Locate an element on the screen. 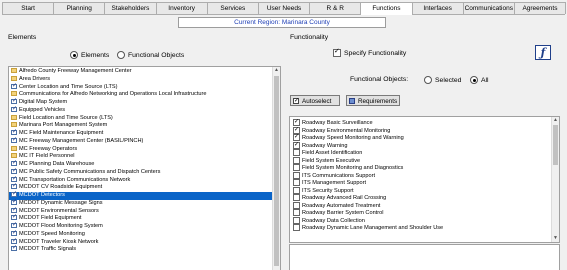 The image size is (567, 270). functional-object-item: Roadway Data Collection is located at coordinates (419, 220).